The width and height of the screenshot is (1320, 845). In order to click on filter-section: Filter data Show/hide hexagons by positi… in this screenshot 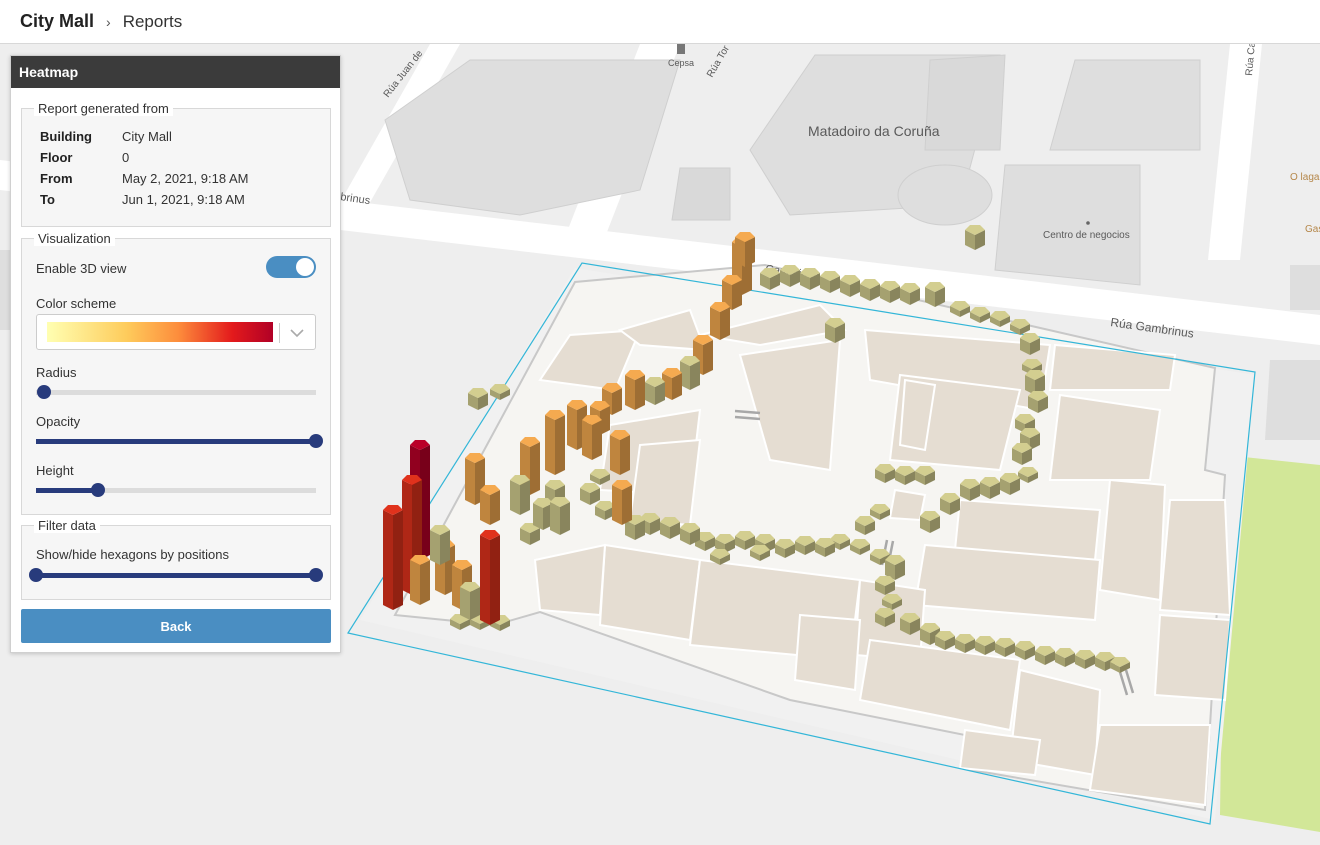, I will do `click(176, 559)`.